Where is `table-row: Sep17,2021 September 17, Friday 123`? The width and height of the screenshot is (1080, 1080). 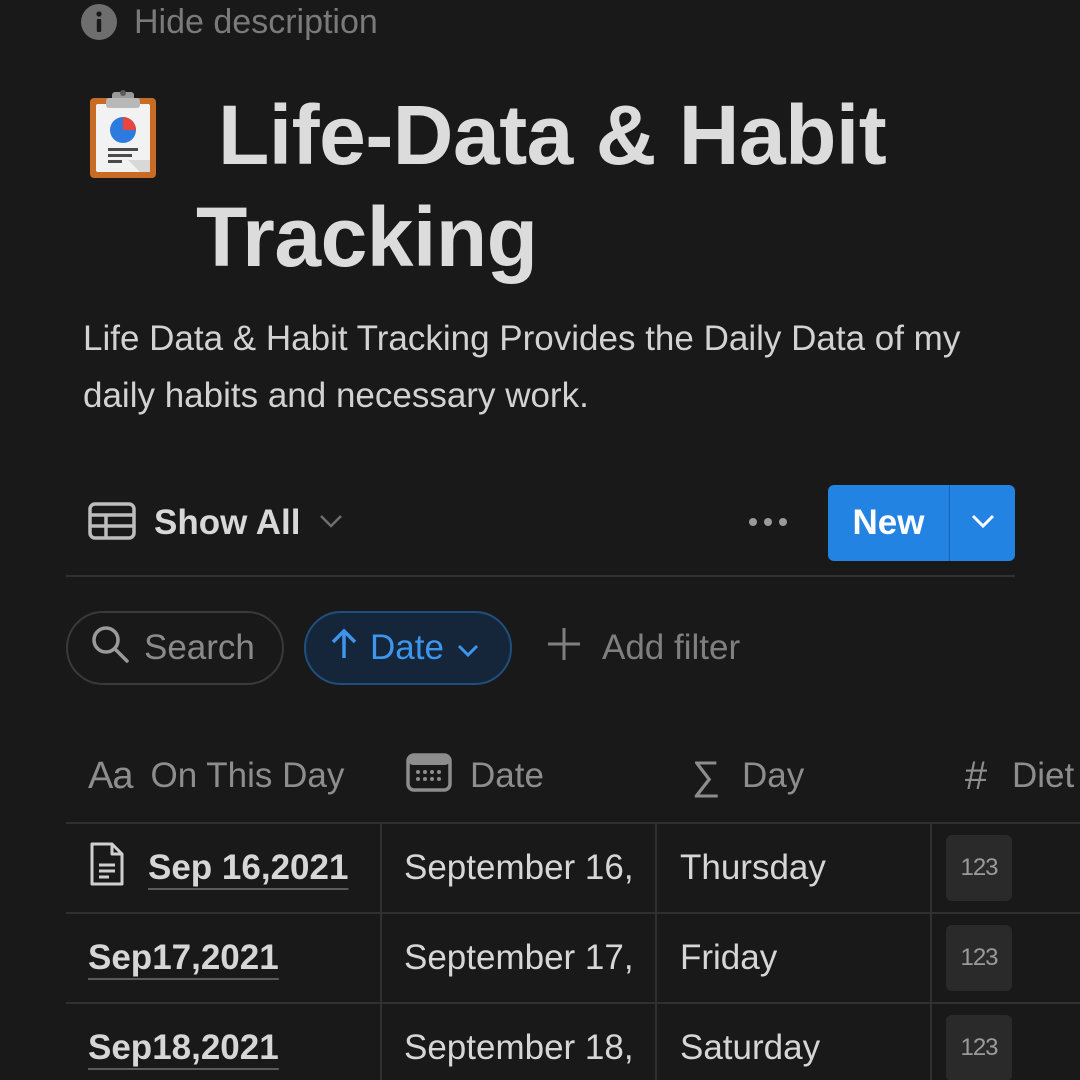 table-row: Sep17,2021 September 17, Friday 123 is located at coordinates (573, 959).